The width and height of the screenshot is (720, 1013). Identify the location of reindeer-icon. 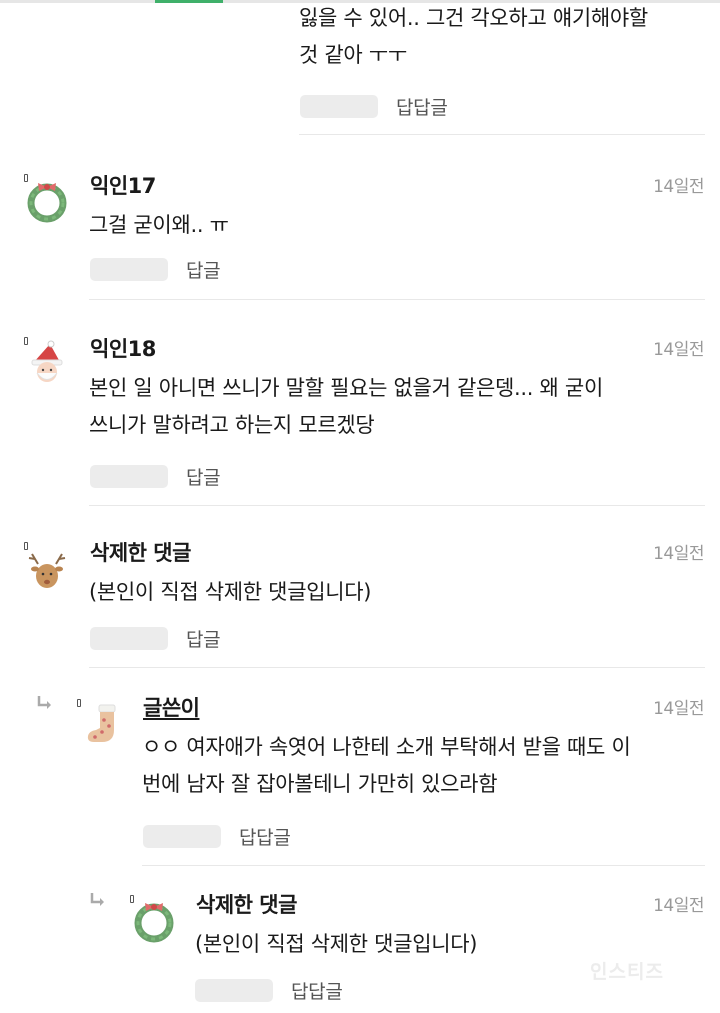
(47, 570).